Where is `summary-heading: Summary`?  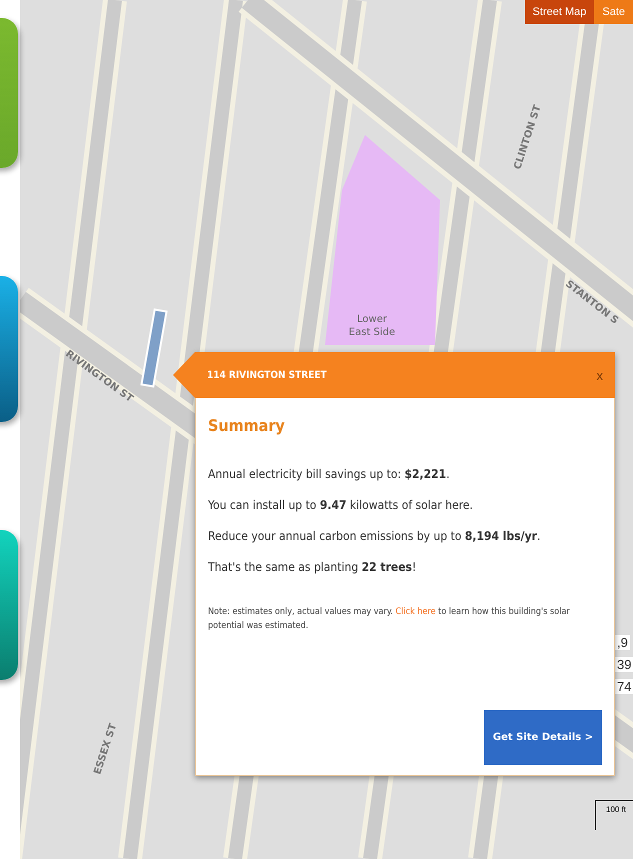 summary-heading: Summary is located at coordinates (247, 425).